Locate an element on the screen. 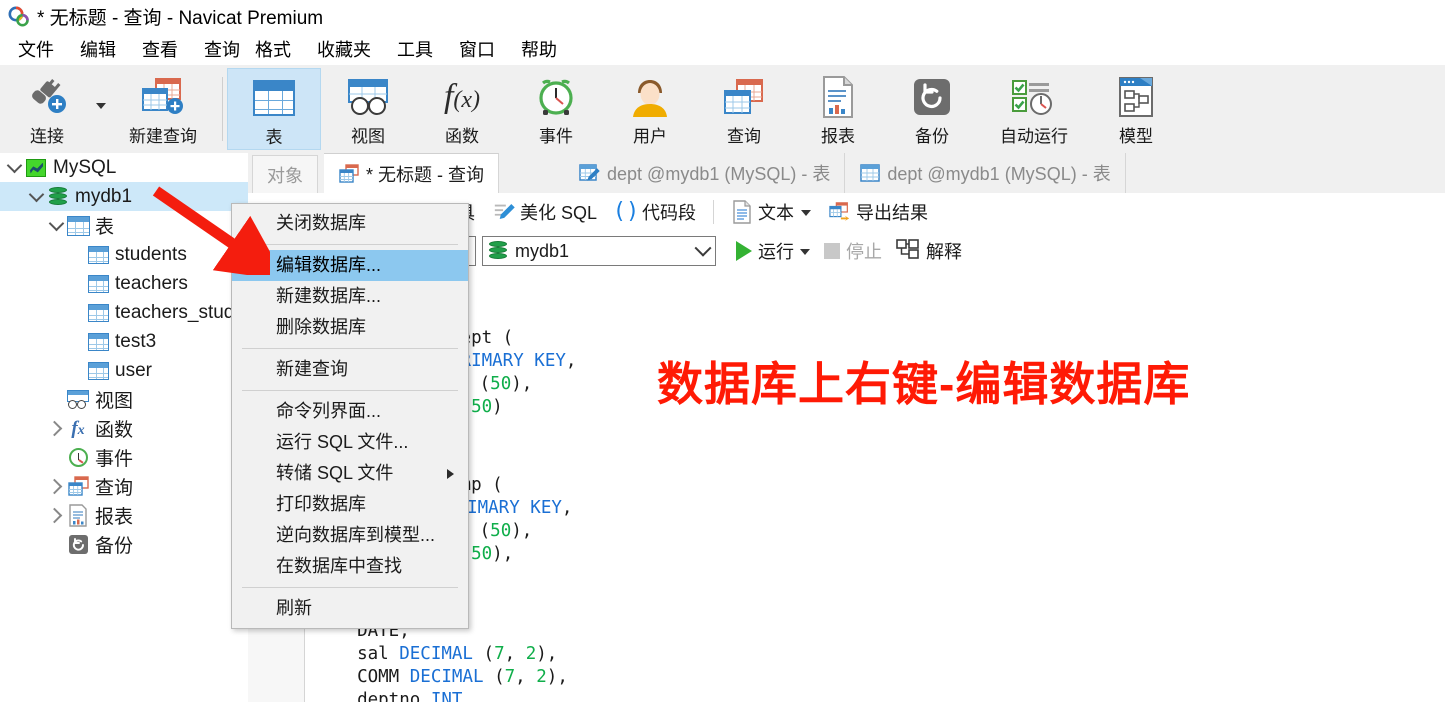 The image size is (1445, 702). menu-tools: 工具 is located at coordinates (415, 49).